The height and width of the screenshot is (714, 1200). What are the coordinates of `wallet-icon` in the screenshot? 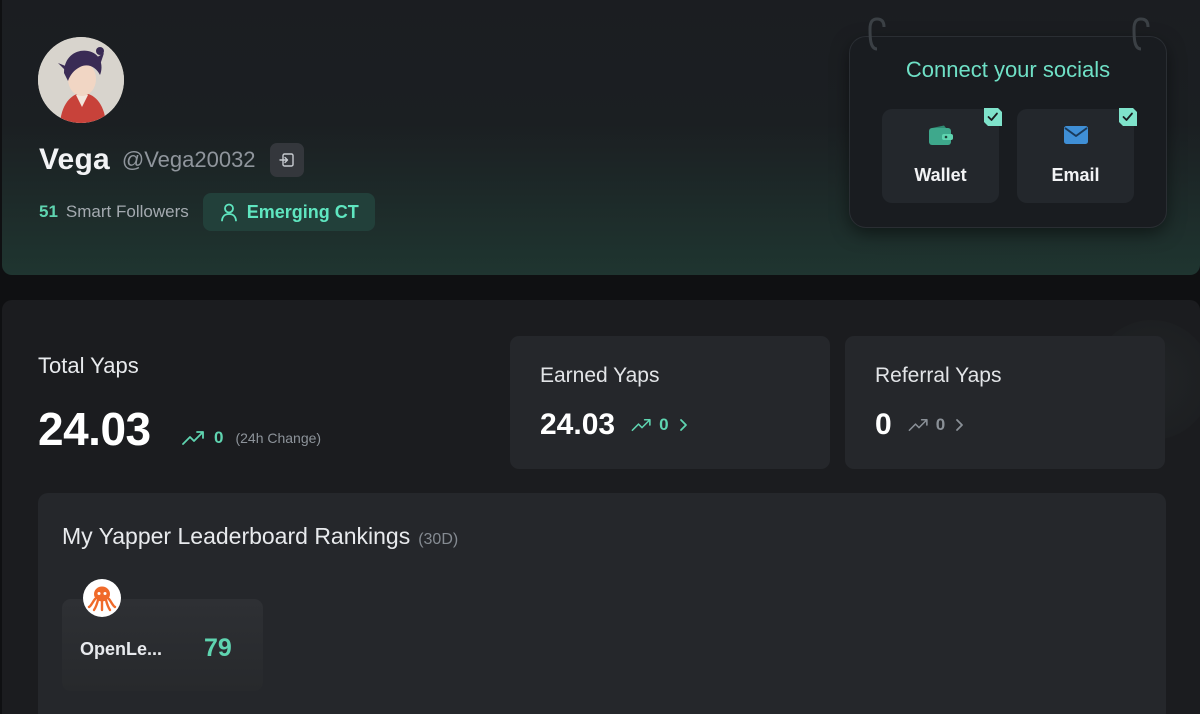 It's located at (940, 135).